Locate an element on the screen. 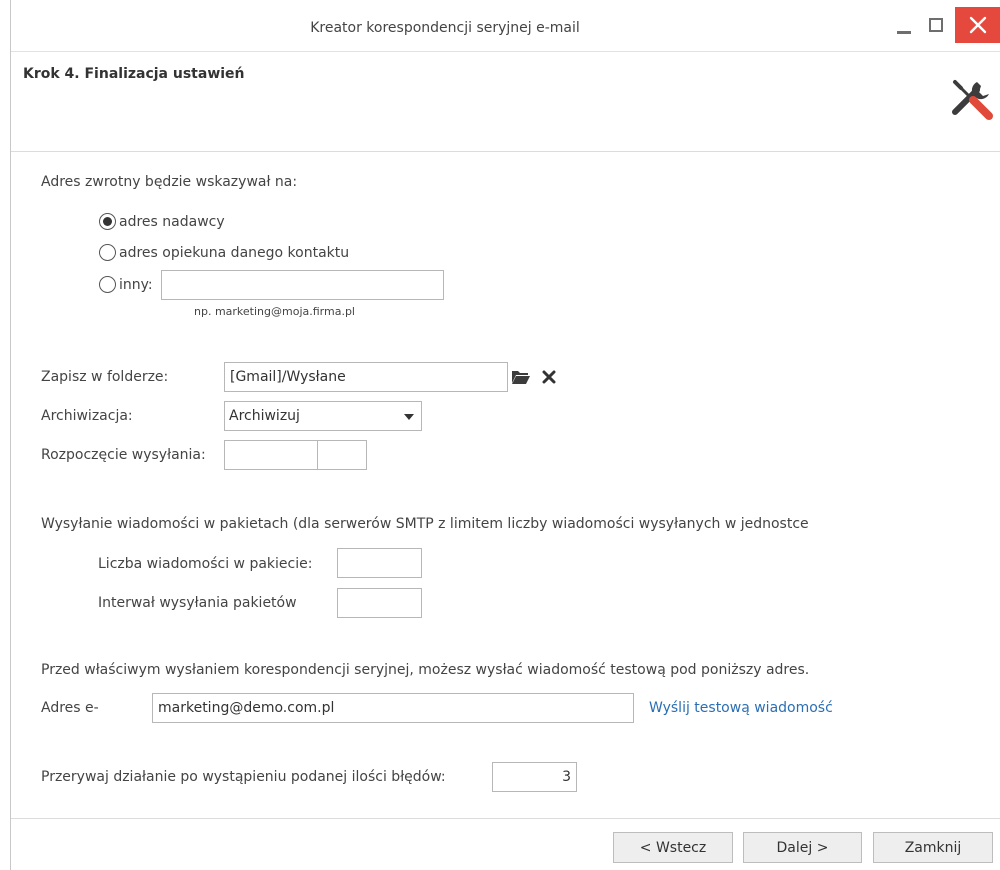 Image resolution: width=1000 pixels, height=870 pixels. radio-contact-owner-address: adres opiekuna danego kontaktu is located at coordinates (224, 252).